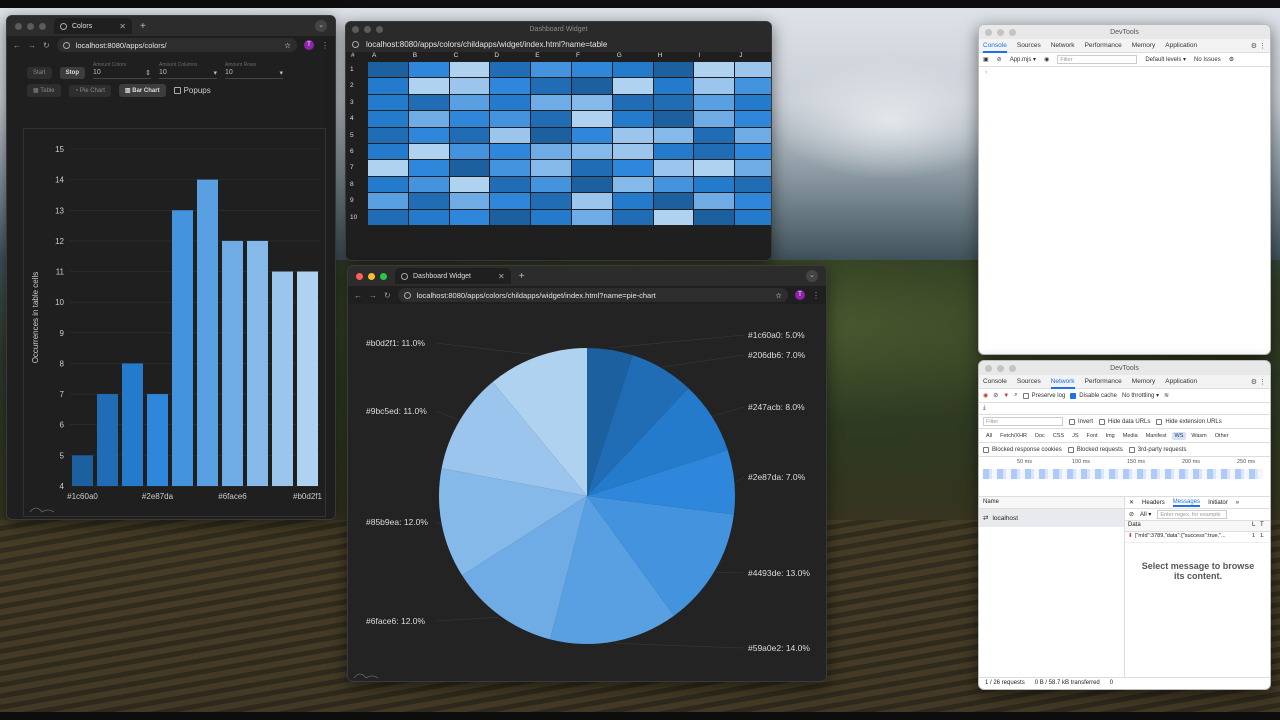 The height and width of the screenshot is (720, 1280). Describe the element at coordinates (1256, 526) in the screenshot. I see `length-column-header: L` at that location.